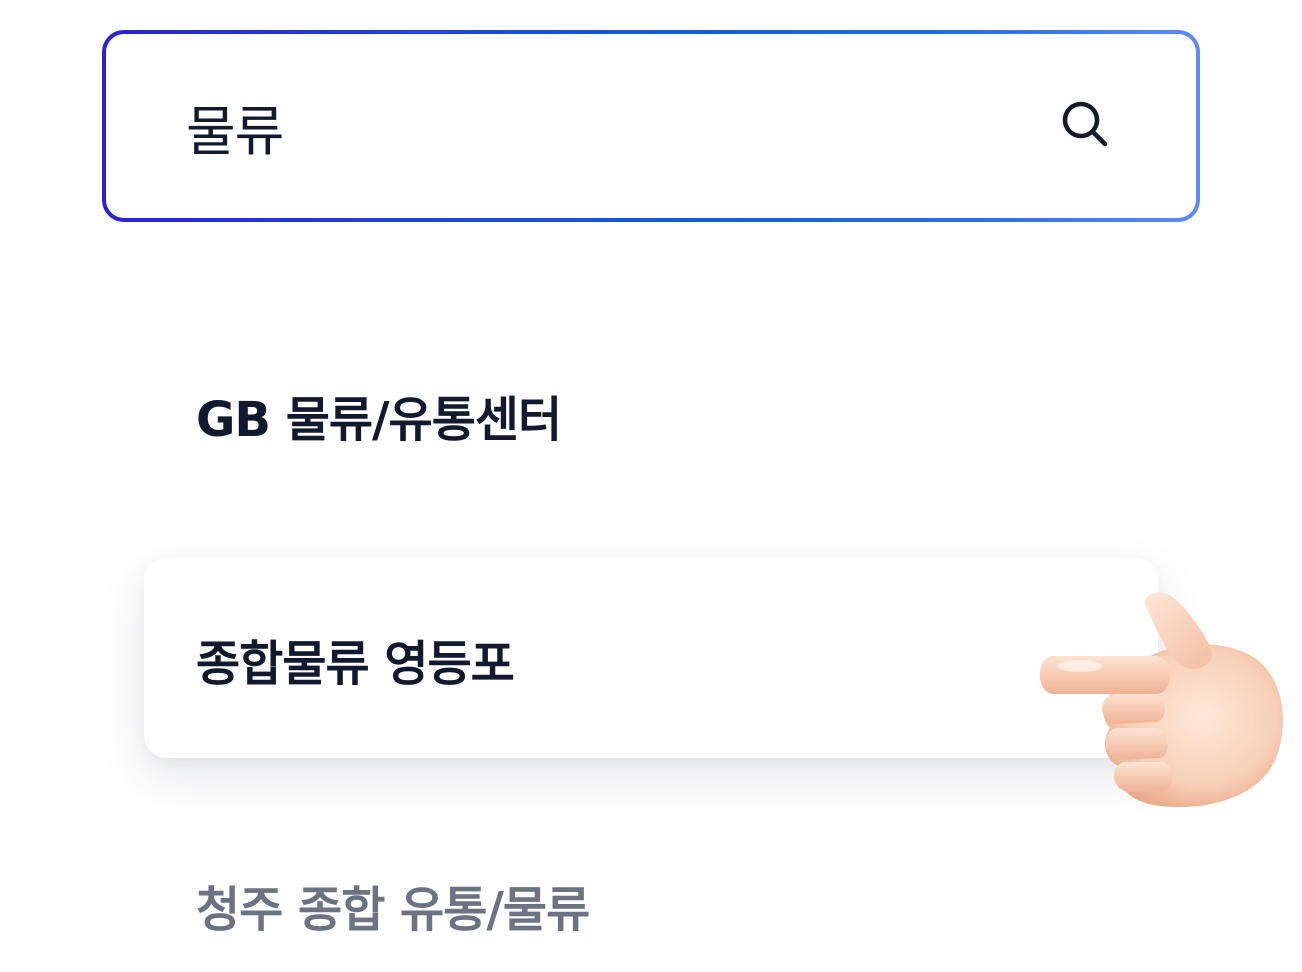 Image resolution: width=1302 pixels, height=972 pixels. I want to click on search-result-item: 청주 종합 유통/물류, so click(393, 905).